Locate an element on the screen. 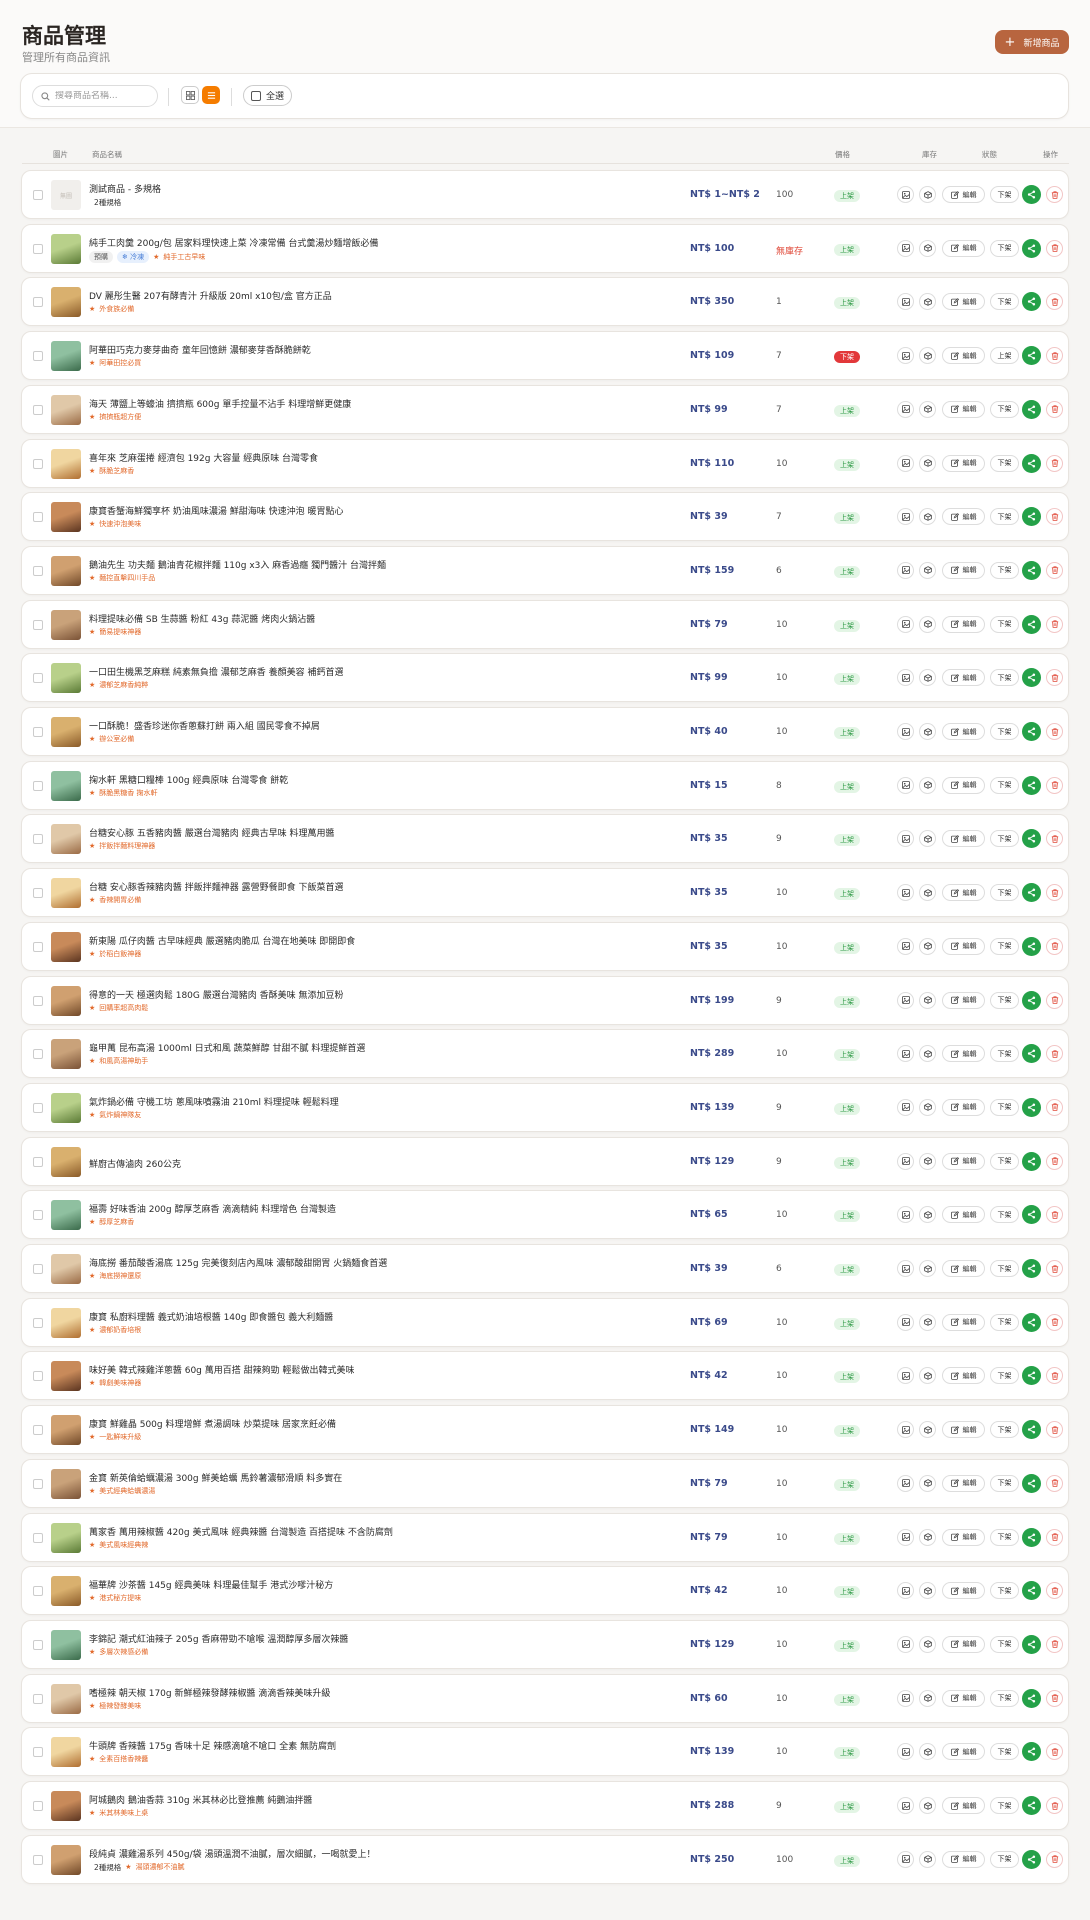  product-name: 龜甲萬 昆布高湯 1000ml 日式和風 蔬菜鮮醇 甘甜不膩 料理提鮮首選 is located at coordinates (227, 1047).